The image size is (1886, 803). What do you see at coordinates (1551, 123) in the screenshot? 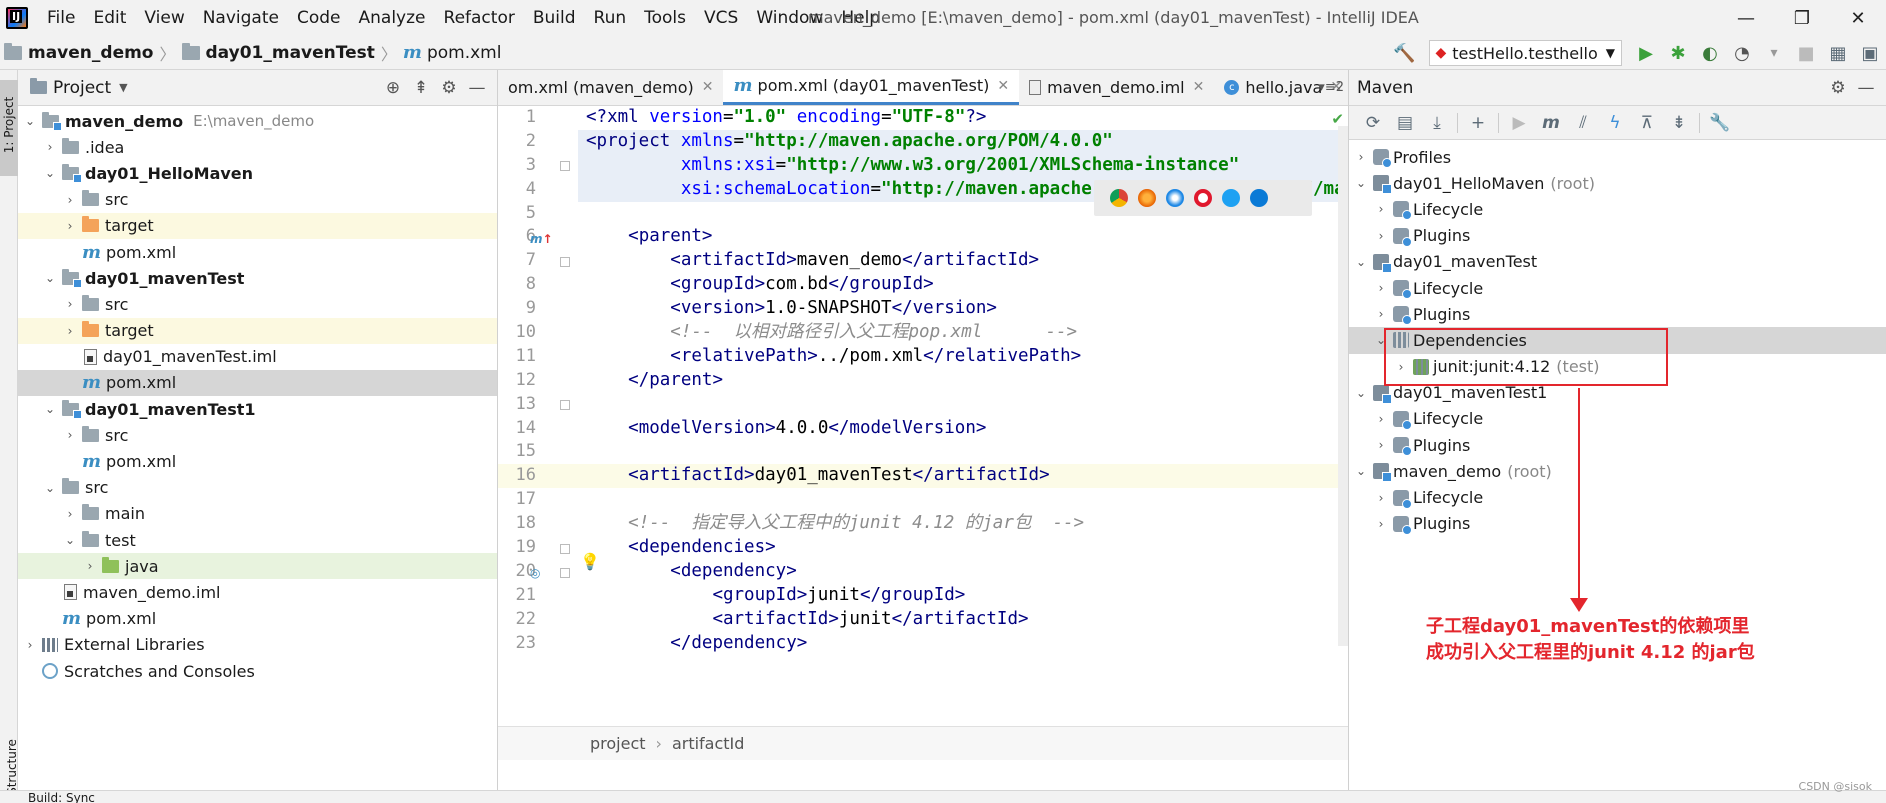
I see `execute-goal-icon: m` at bounding box center [1551, 123].